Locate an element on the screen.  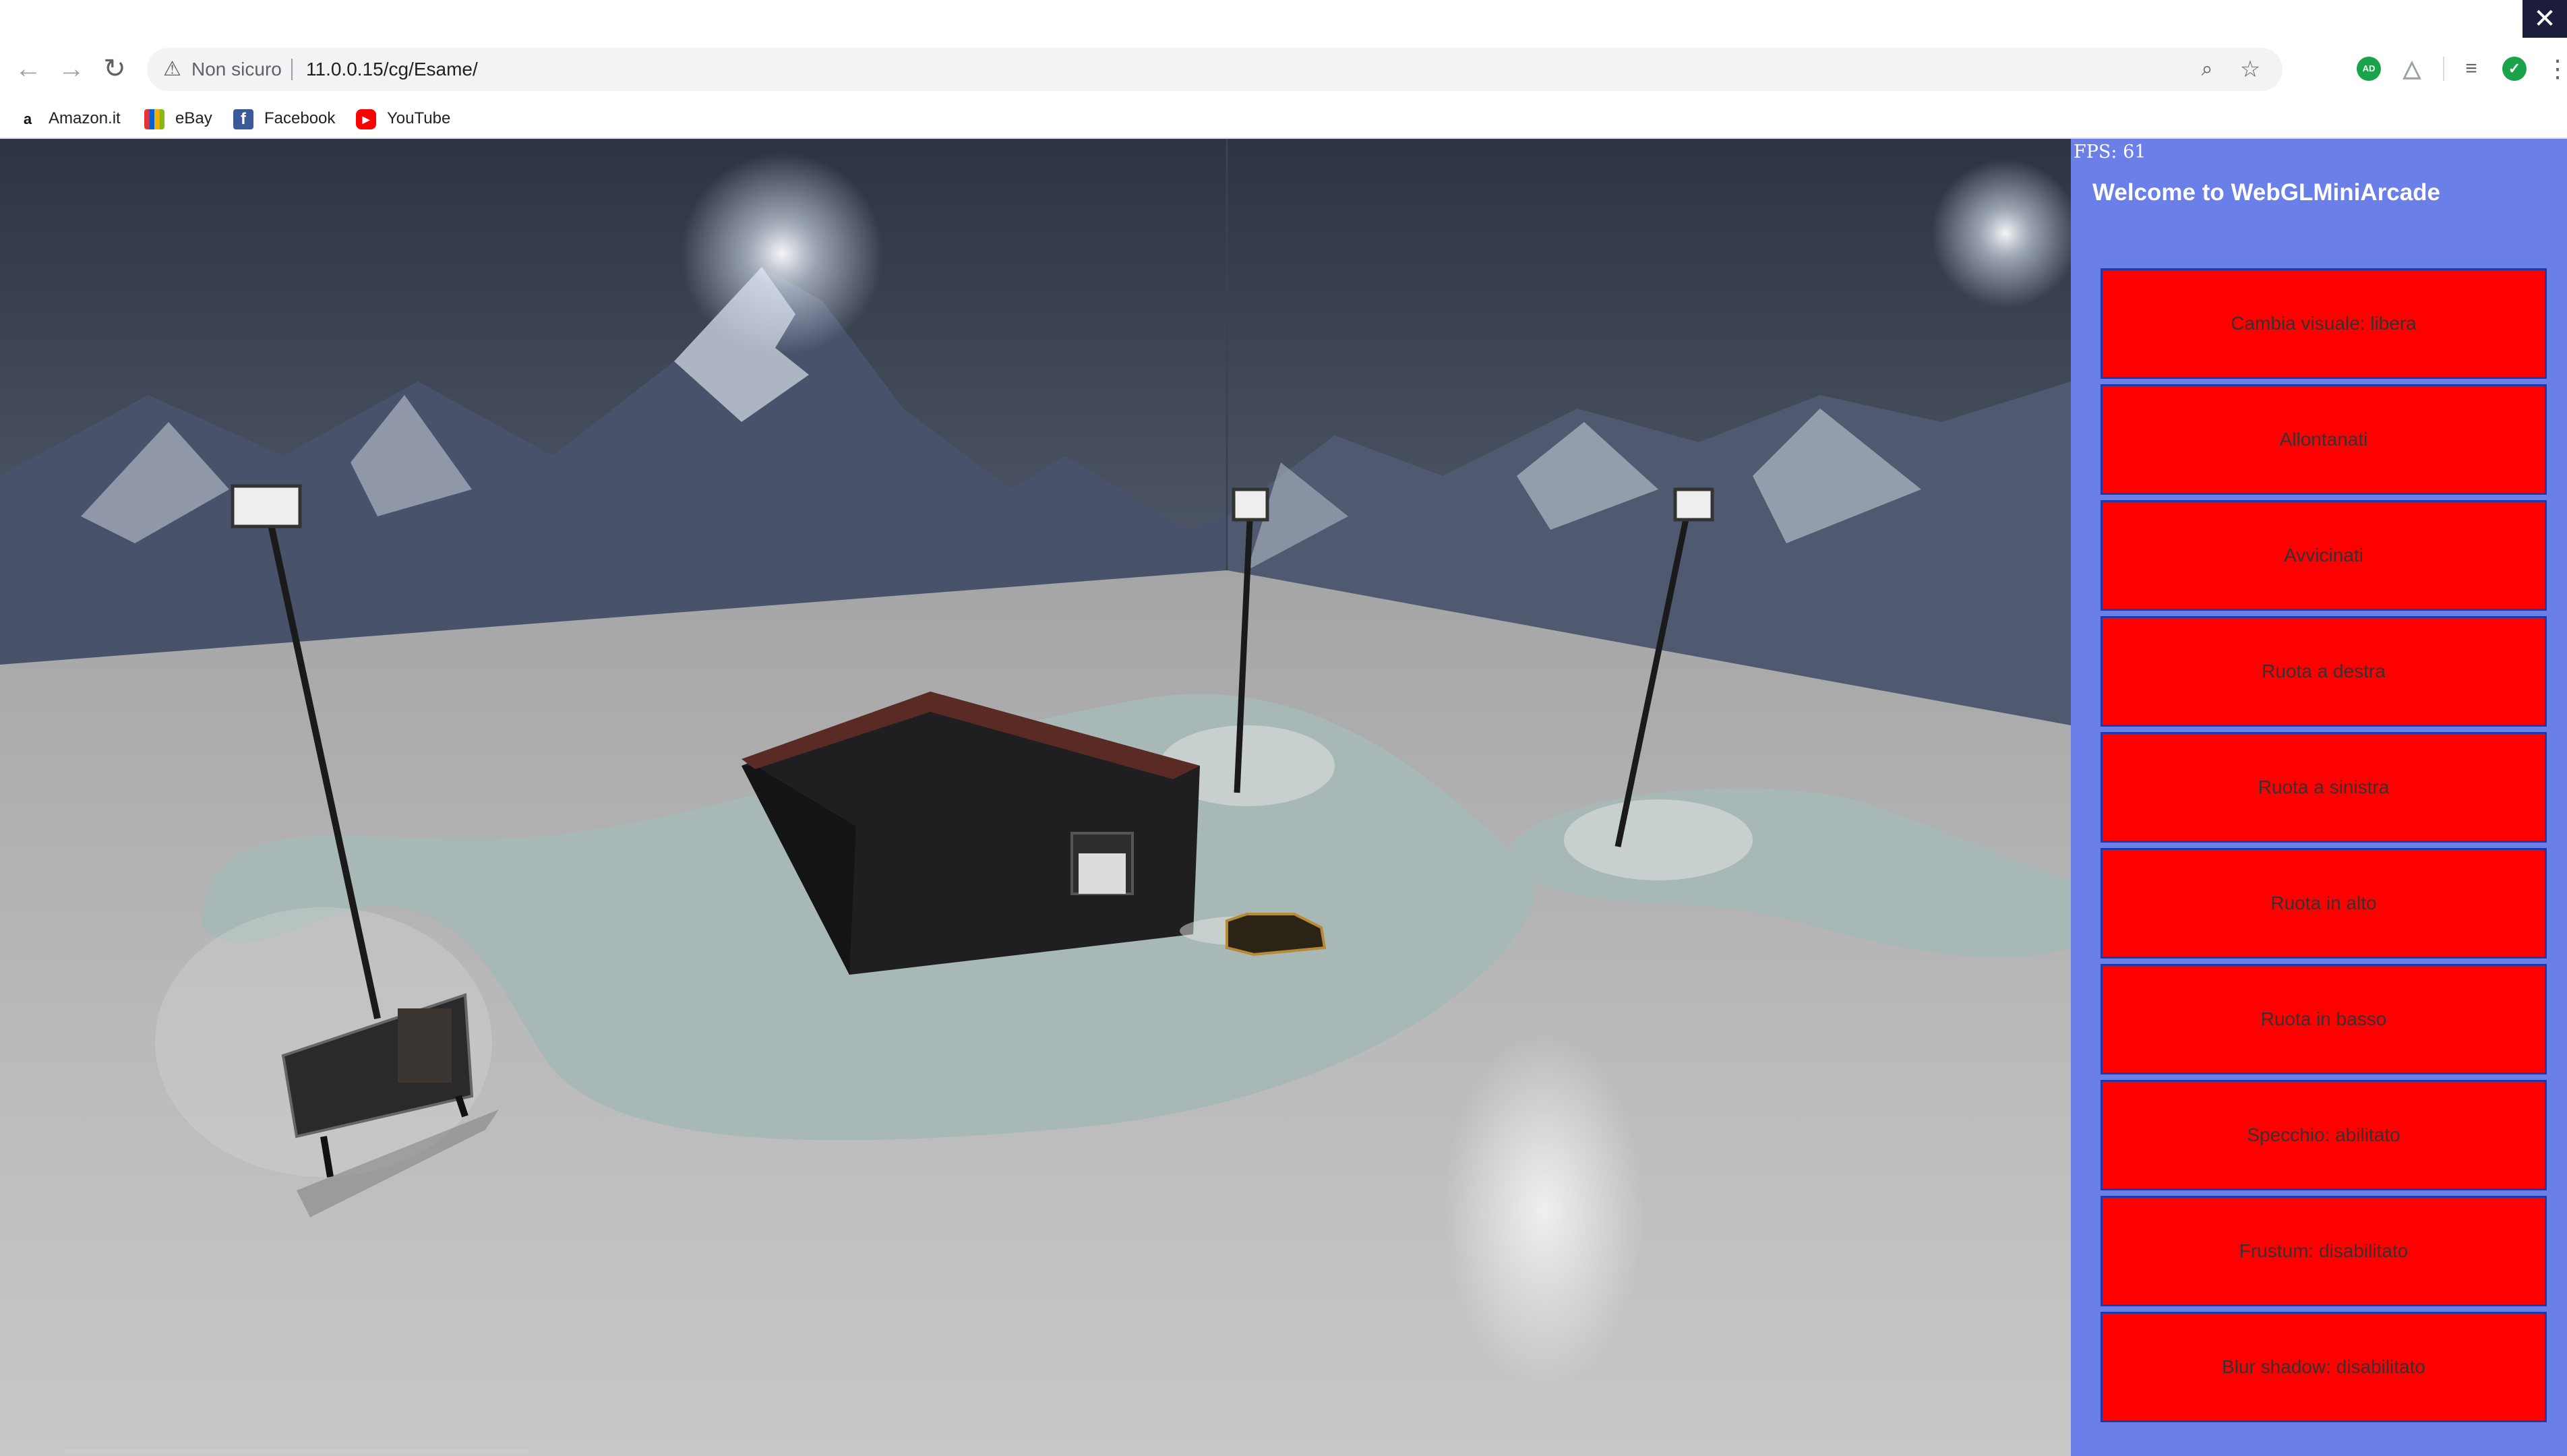
bookmark-facebook: f Facebook is located at coordinates (284, 119).